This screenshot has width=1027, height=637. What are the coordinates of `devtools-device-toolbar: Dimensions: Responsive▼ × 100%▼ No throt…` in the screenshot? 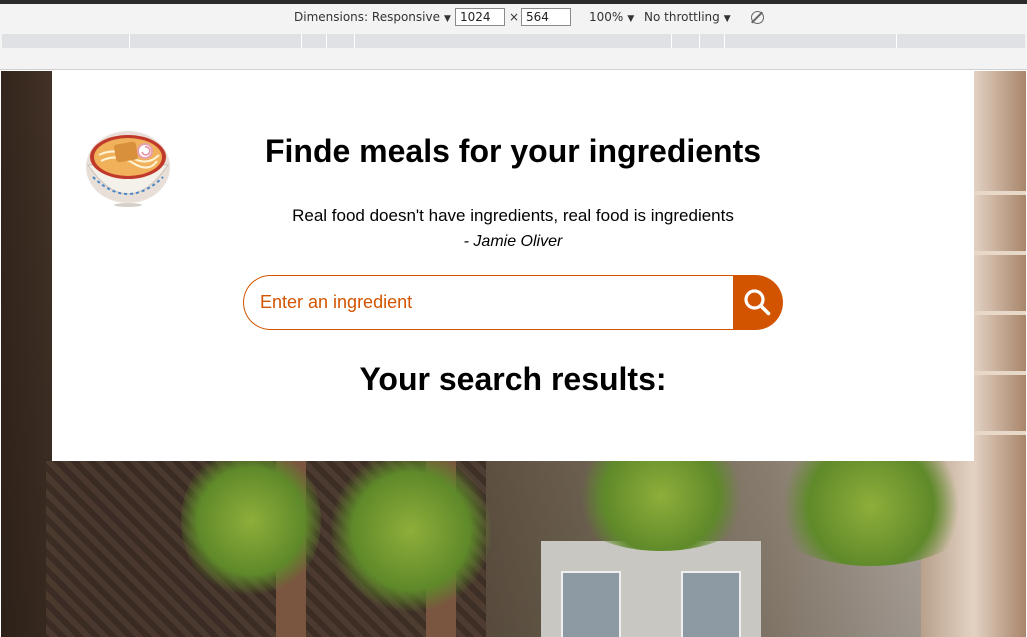 It's located at (513, 18).